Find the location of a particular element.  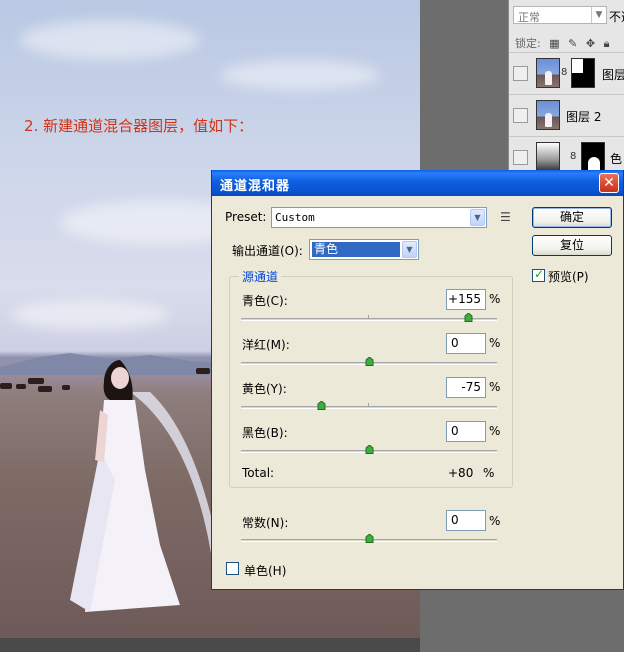

layer-name: 图层 2 is located at coordinates (584, 117).